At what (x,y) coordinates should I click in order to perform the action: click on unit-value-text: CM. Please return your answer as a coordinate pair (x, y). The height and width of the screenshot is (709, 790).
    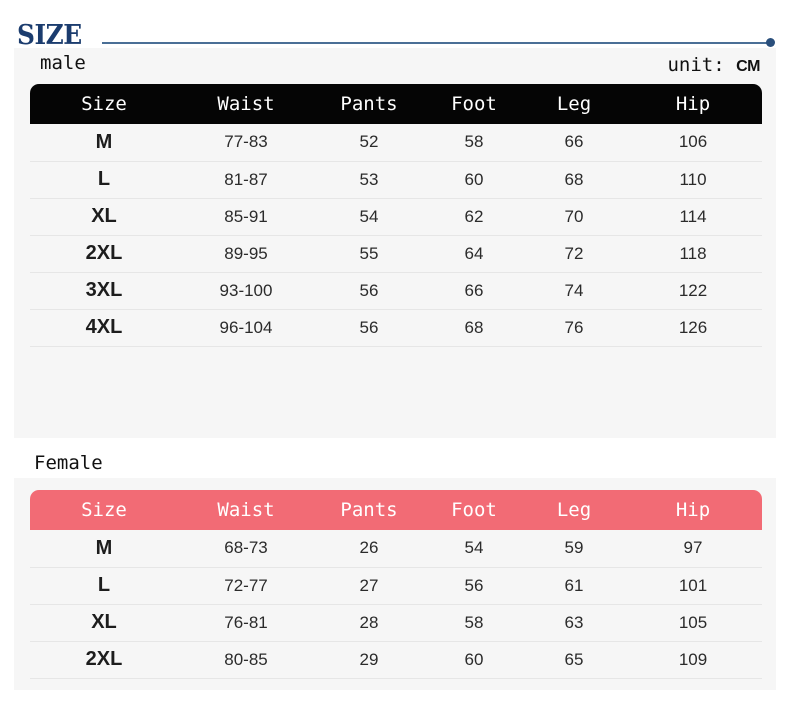
    Looking at the image, I should click on (748, 66).